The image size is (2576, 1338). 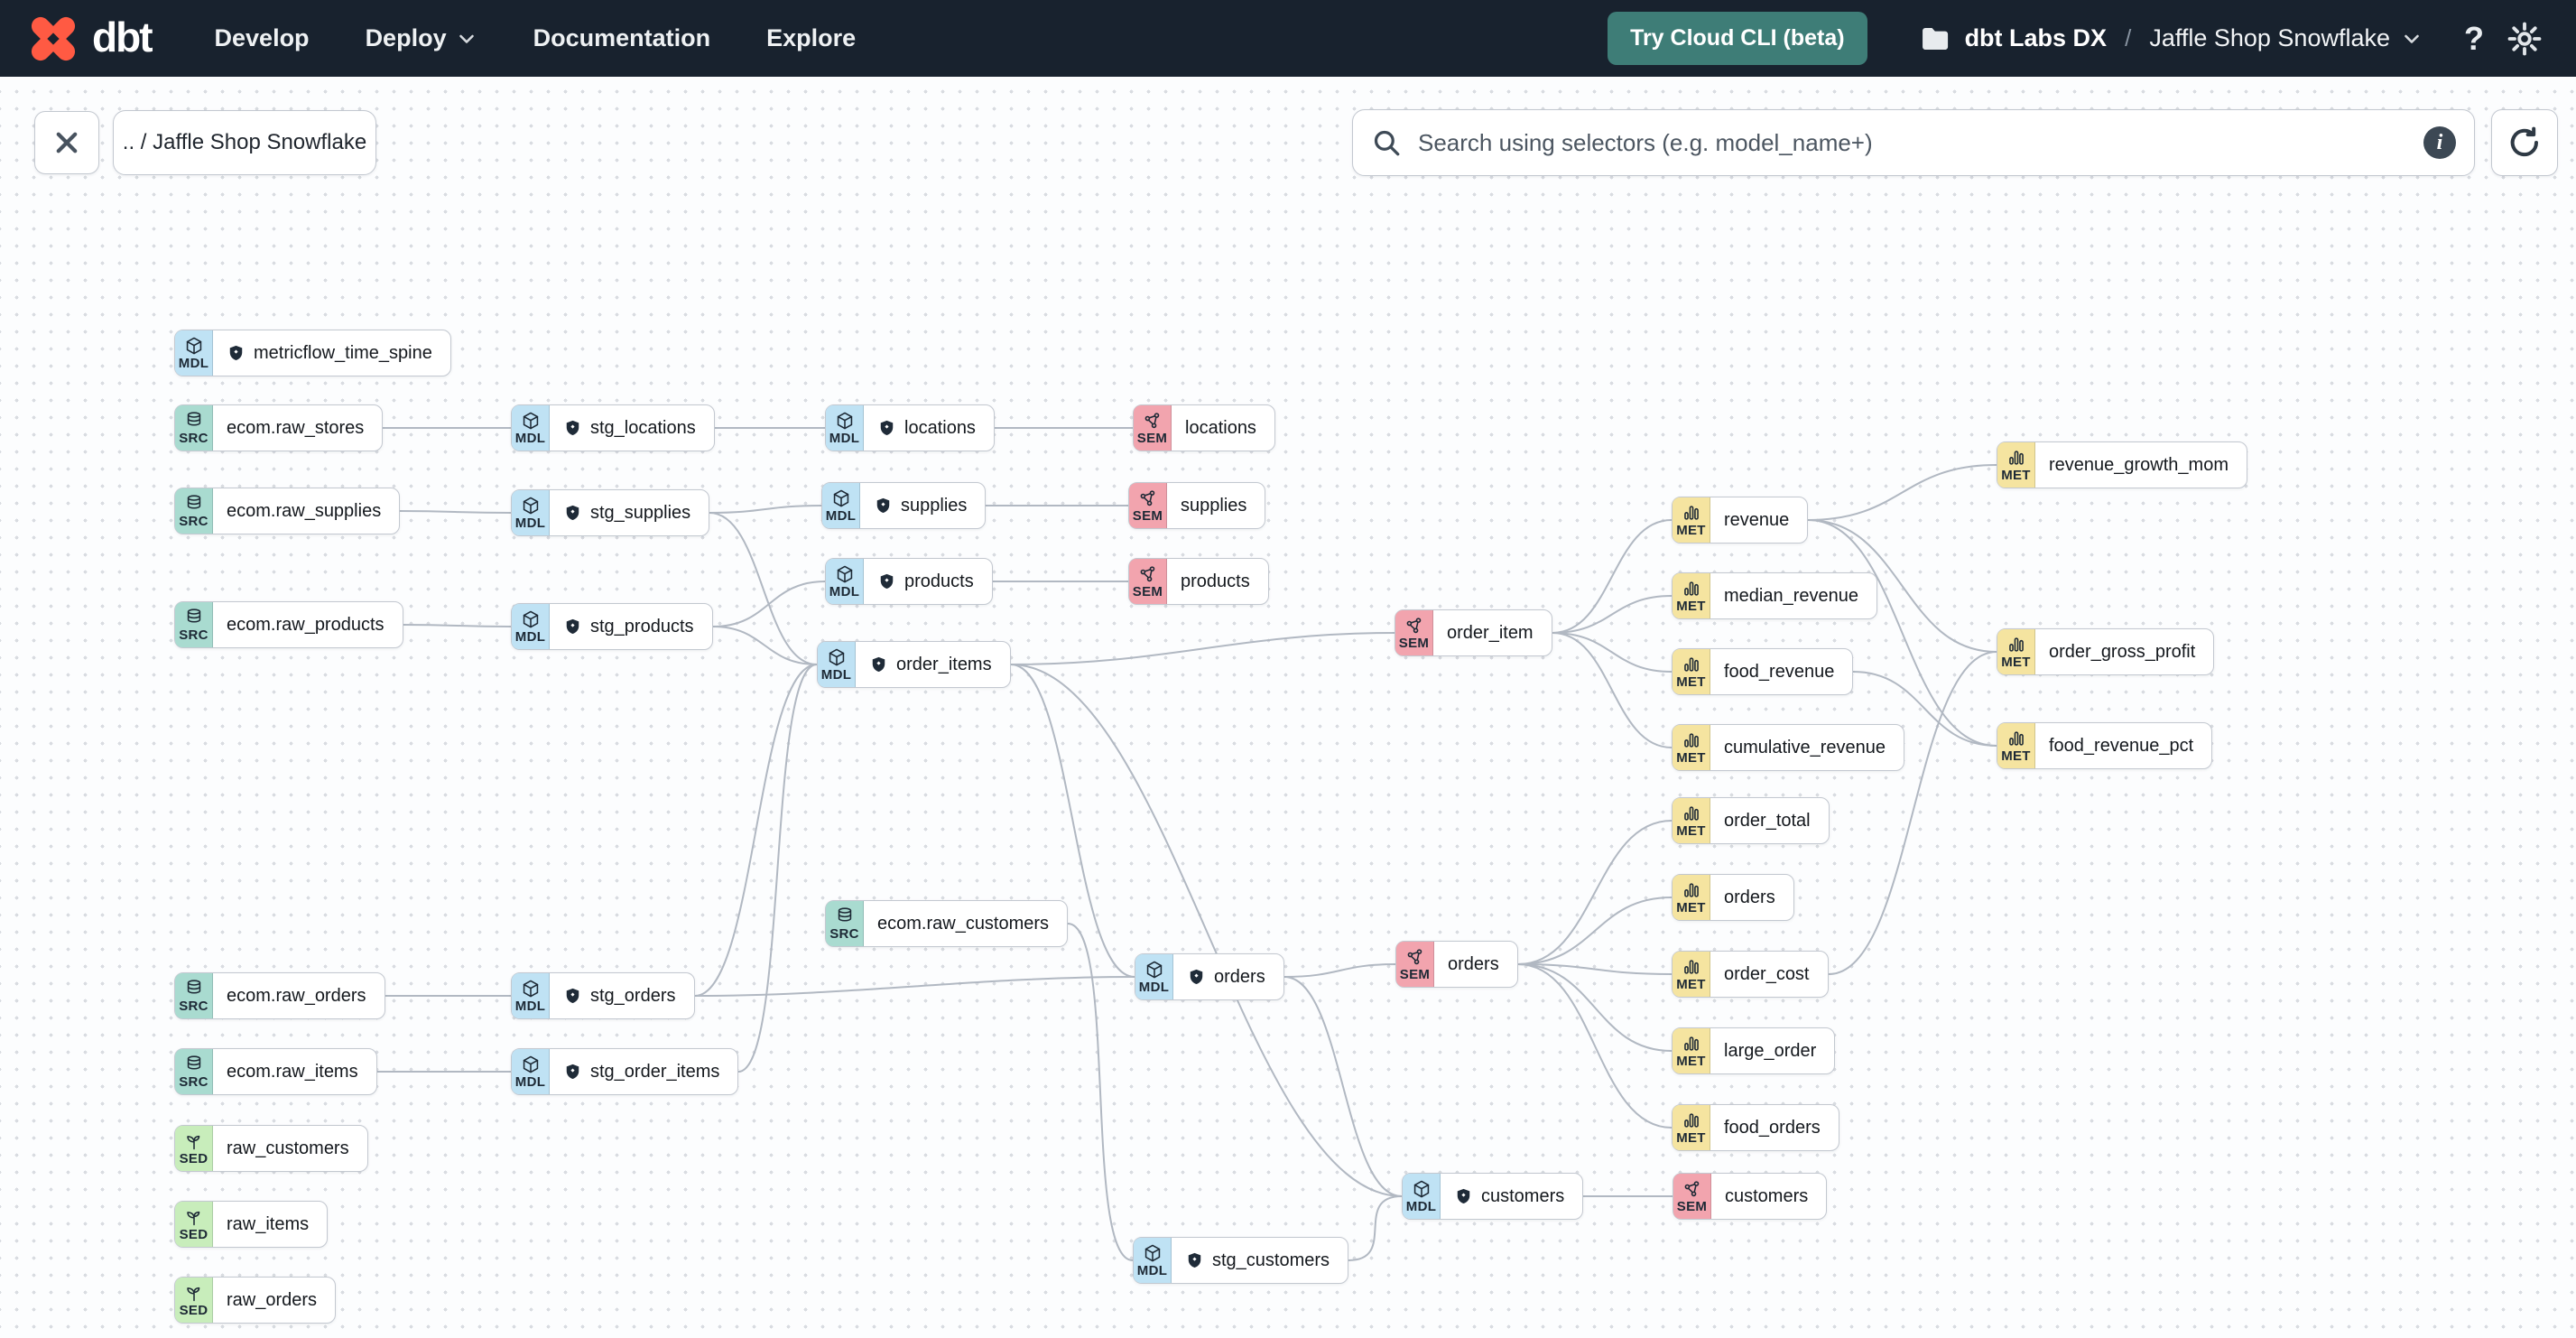 I want to click on node-ecom-raw-products: SRC ecom.raw_products, so click(x=288, y=624).